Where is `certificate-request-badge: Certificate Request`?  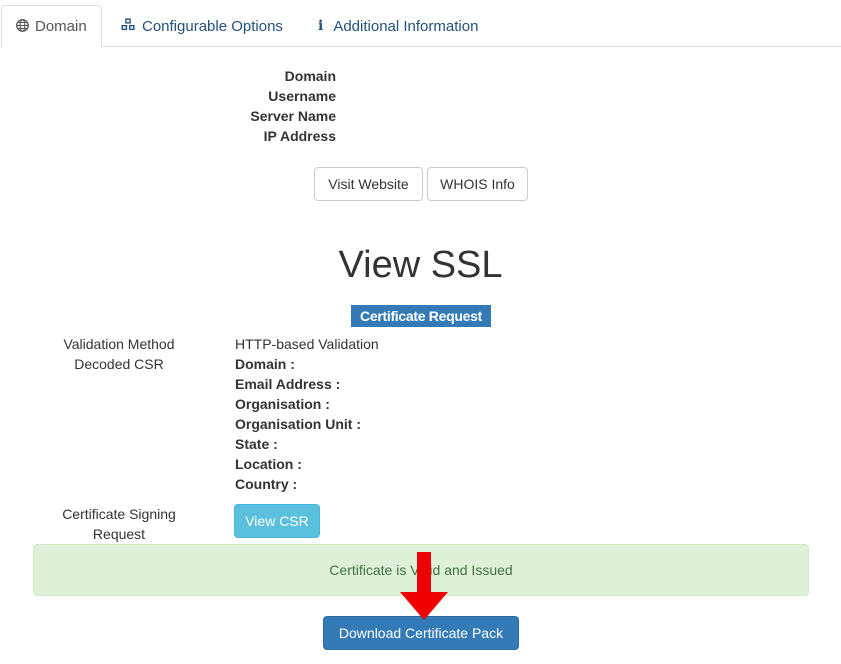 certificate-request-badge: Certificate Request is located at coordinates (421, 316).